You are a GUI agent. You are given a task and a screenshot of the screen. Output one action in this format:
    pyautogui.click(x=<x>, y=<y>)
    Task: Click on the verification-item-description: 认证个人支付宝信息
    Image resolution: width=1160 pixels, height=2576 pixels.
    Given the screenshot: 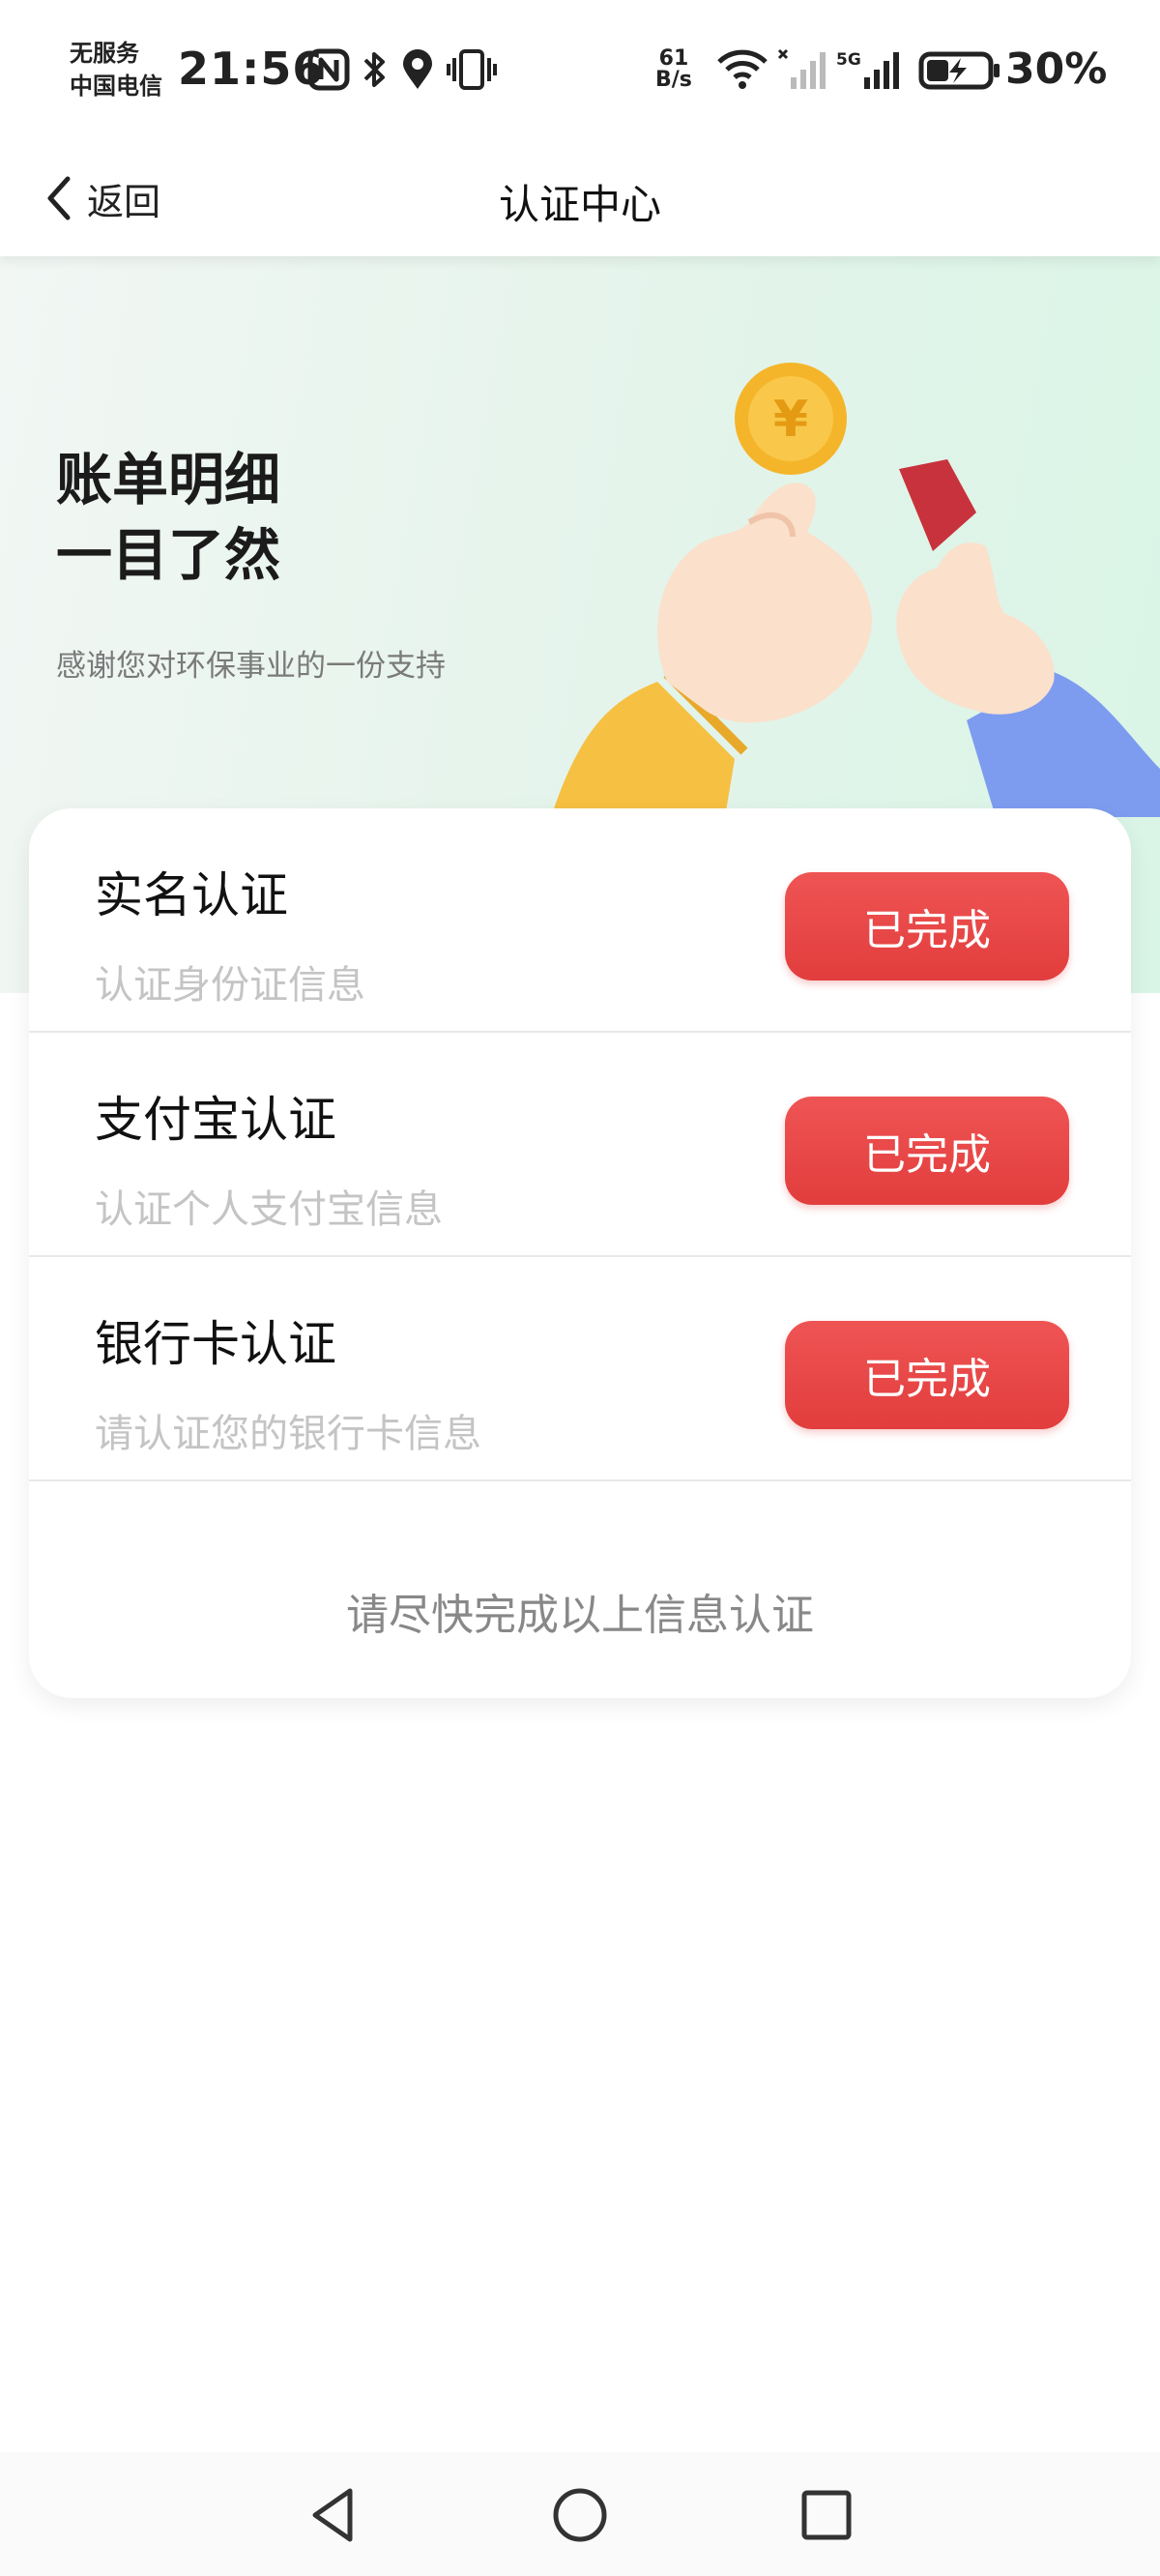 What is the action you would take?
    pyautogui.click(x=269, y=1209)
    